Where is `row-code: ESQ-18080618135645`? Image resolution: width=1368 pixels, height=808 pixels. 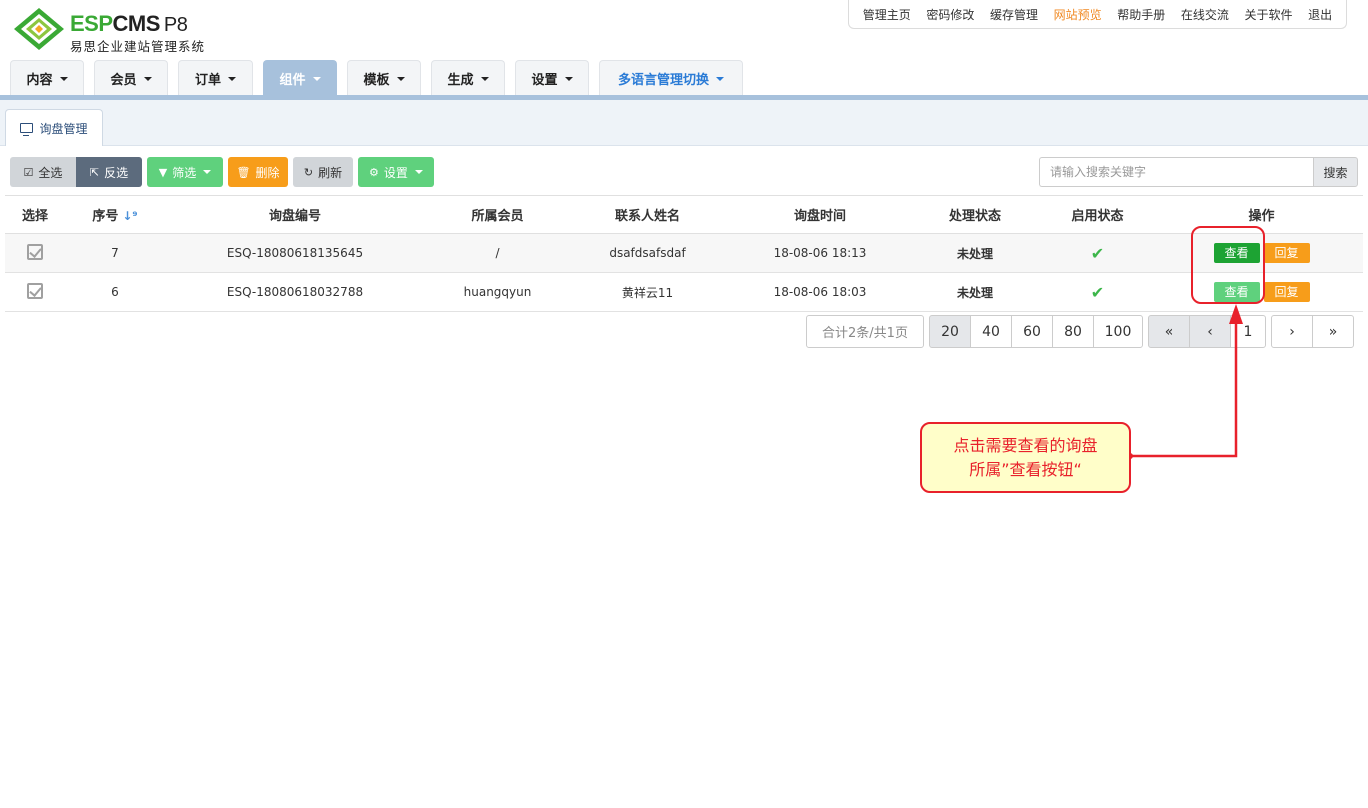 row-code: ESQ-18080618135645 is located at coordinates (295, 253).